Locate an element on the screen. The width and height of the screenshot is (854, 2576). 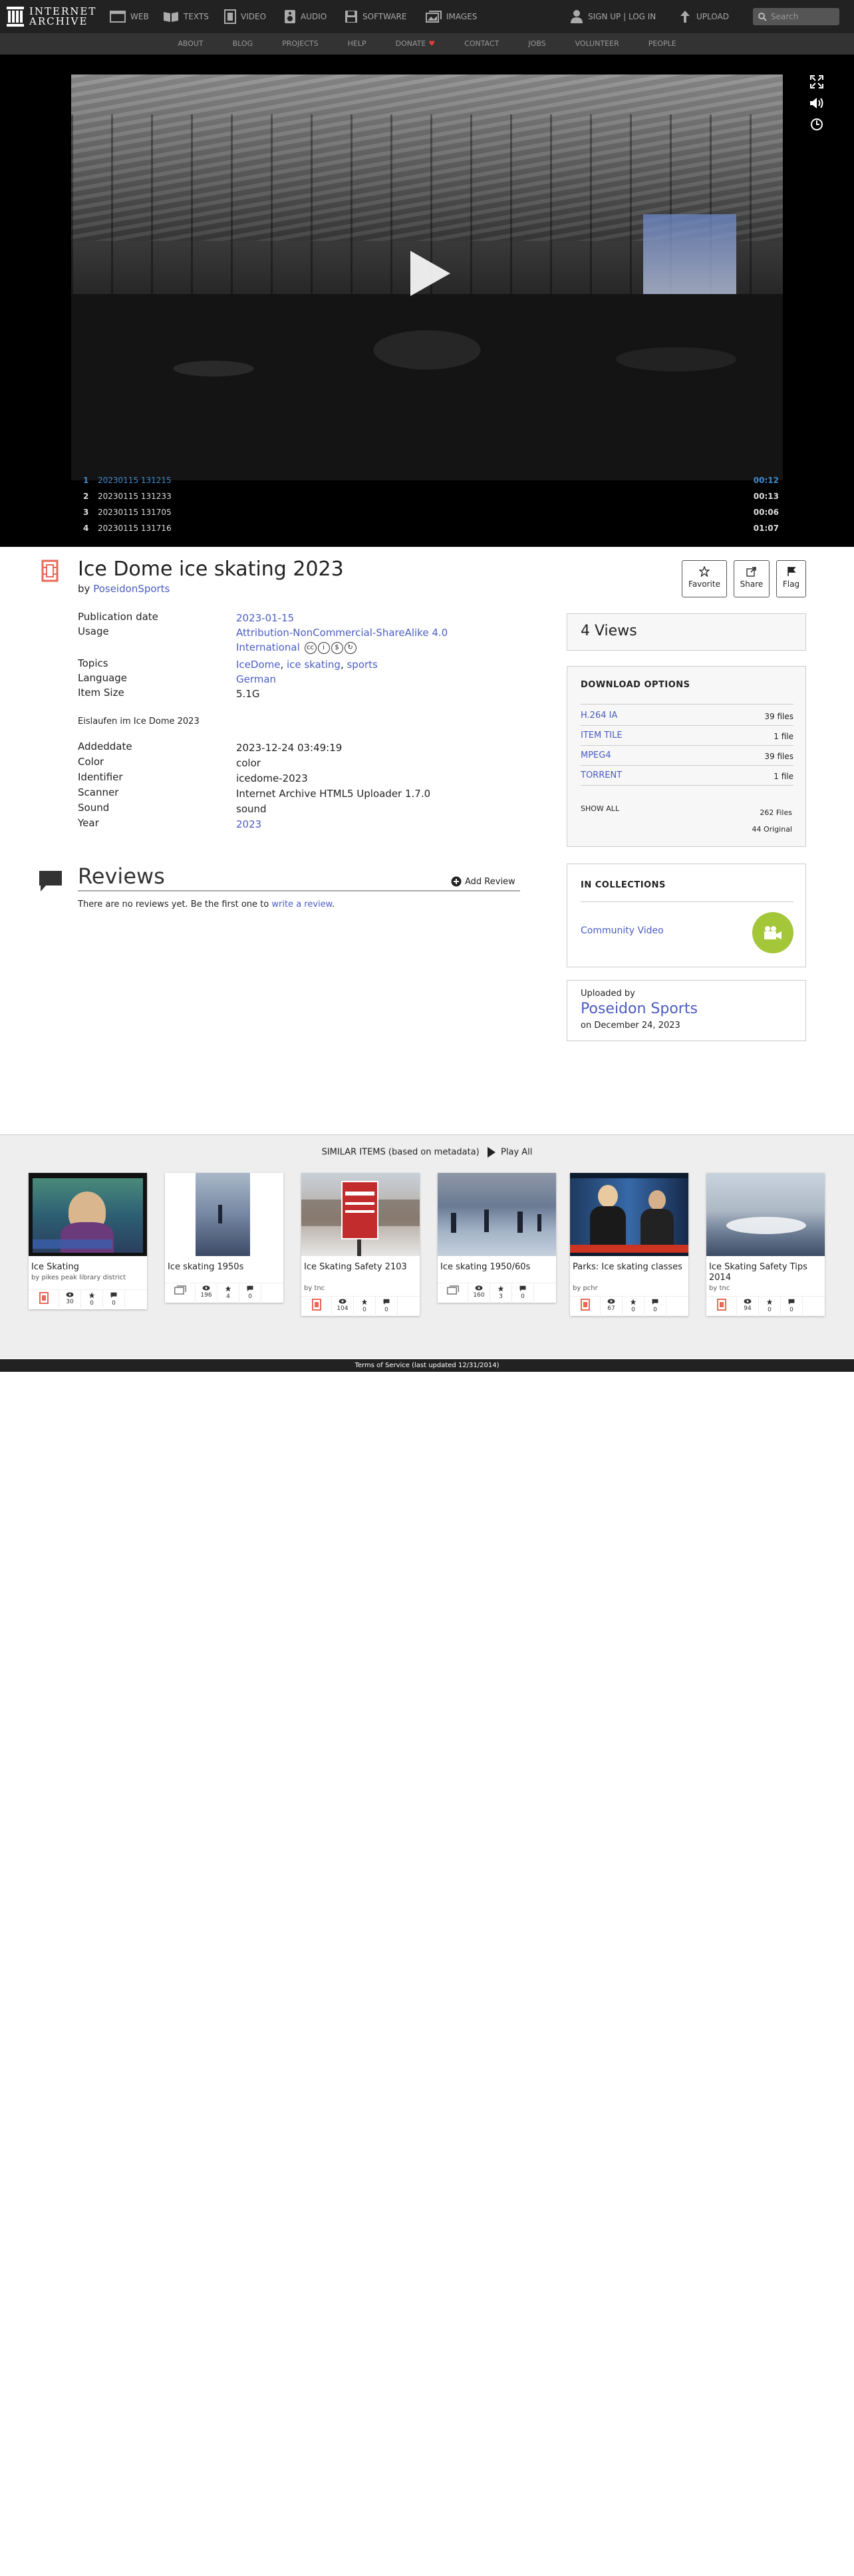
signup-login-label: SIGN UP | LOG IN is located at coordinates (622, 16).